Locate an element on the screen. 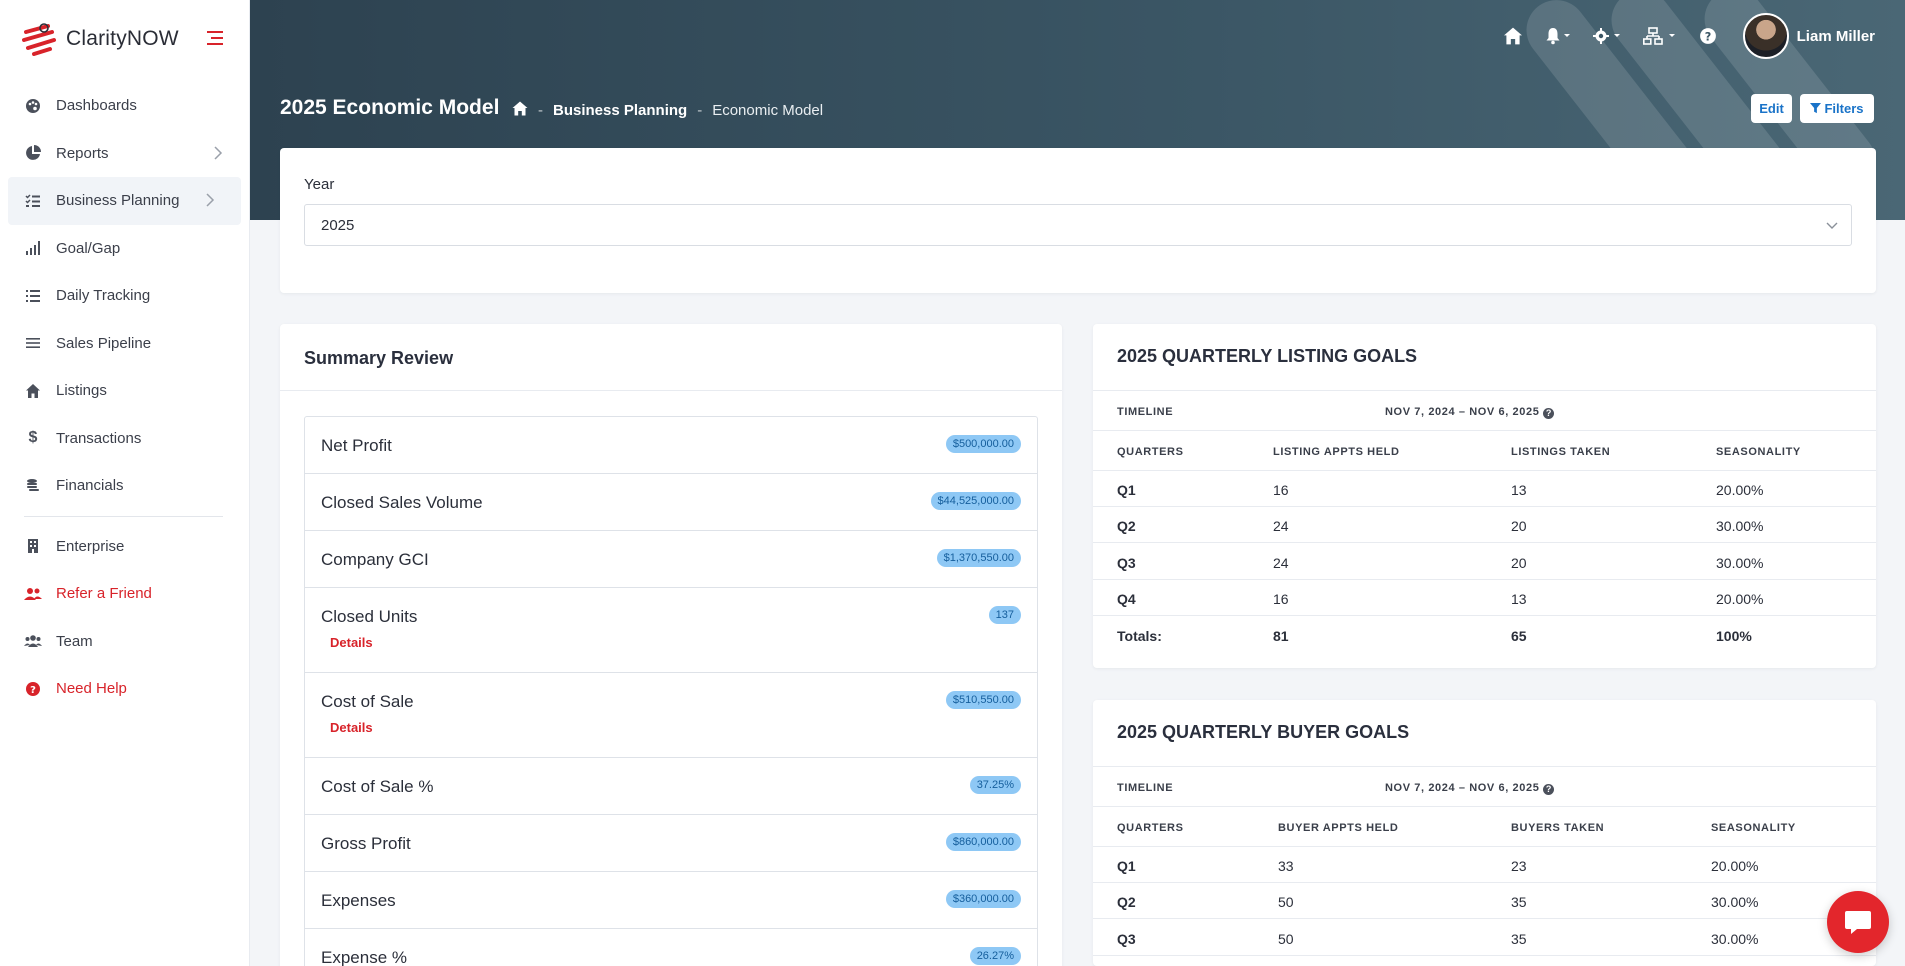 The width and height of the screenshot is (1905, 966). chat-button is located at coordinates (1858, 922).